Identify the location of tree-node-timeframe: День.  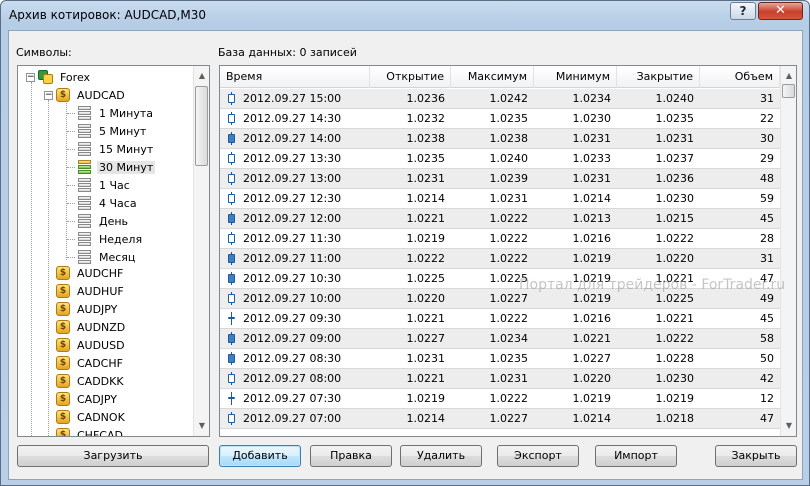
(98, 221).